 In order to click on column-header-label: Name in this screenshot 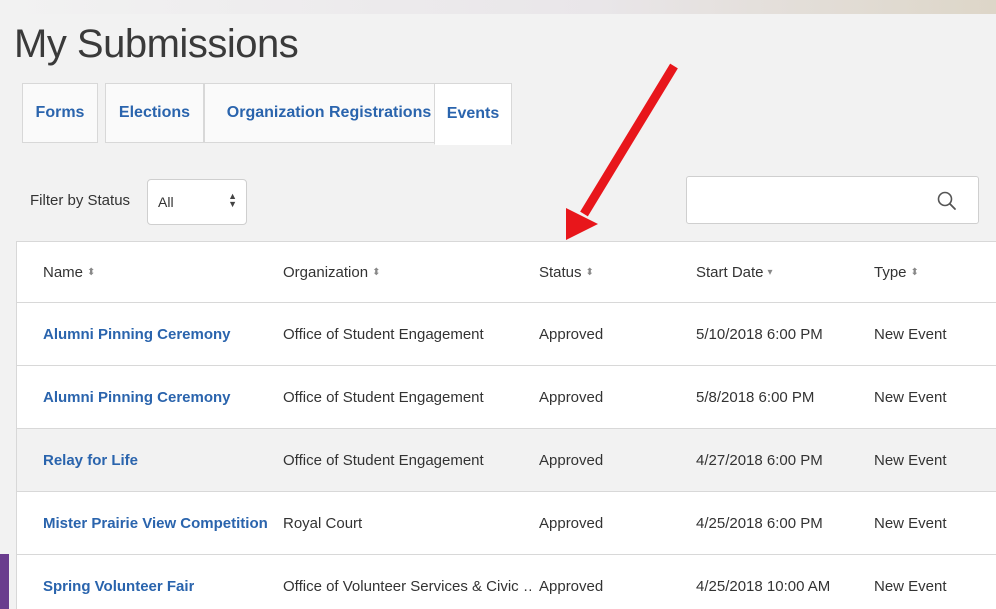, I will do `click(63, 272)`.